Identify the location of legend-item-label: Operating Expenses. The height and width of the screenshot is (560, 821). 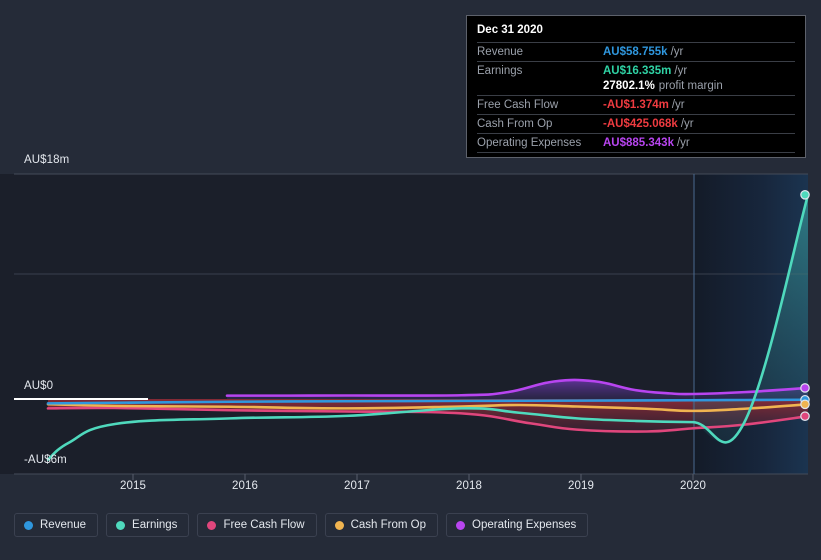
(524, 525).